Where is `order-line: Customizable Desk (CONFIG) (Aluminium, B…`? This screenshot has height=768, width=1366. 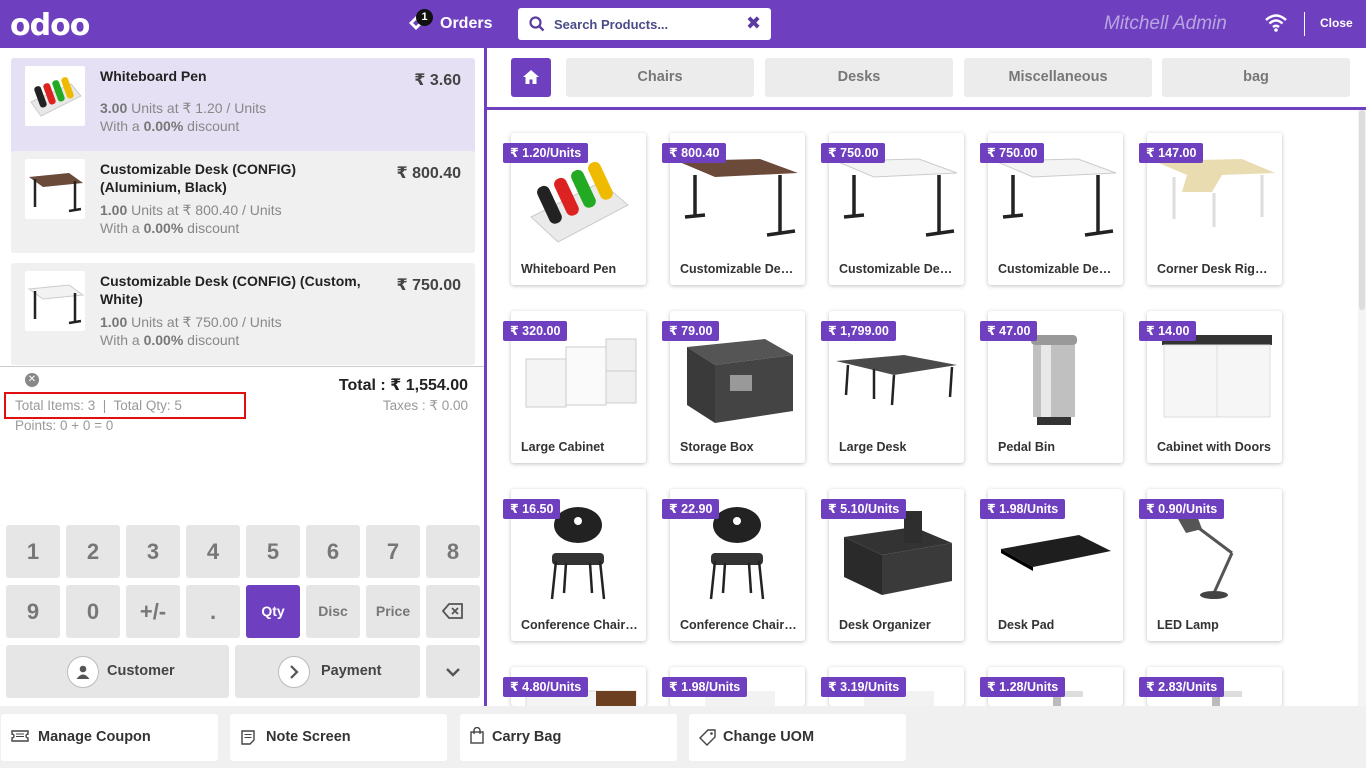
order-line: Customizable Desk (CONFIG) (Aluminium, B… is located at coordinates (243, 202).